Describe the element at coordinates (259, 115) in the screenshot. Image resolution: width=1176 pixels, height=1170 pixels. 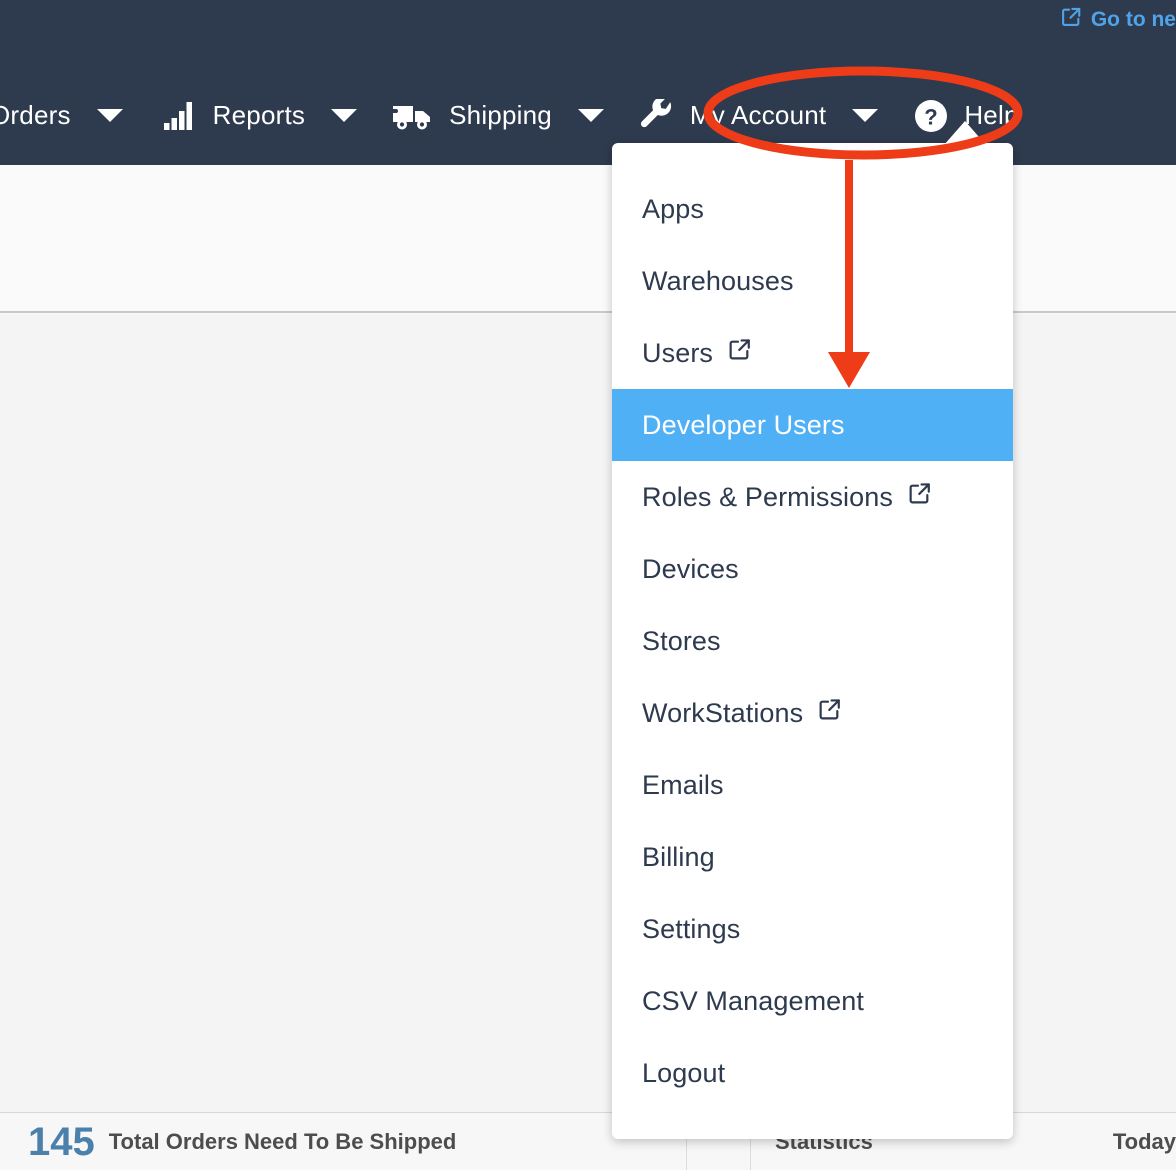
I see `nav-item-reports-label: Reports` at that location.